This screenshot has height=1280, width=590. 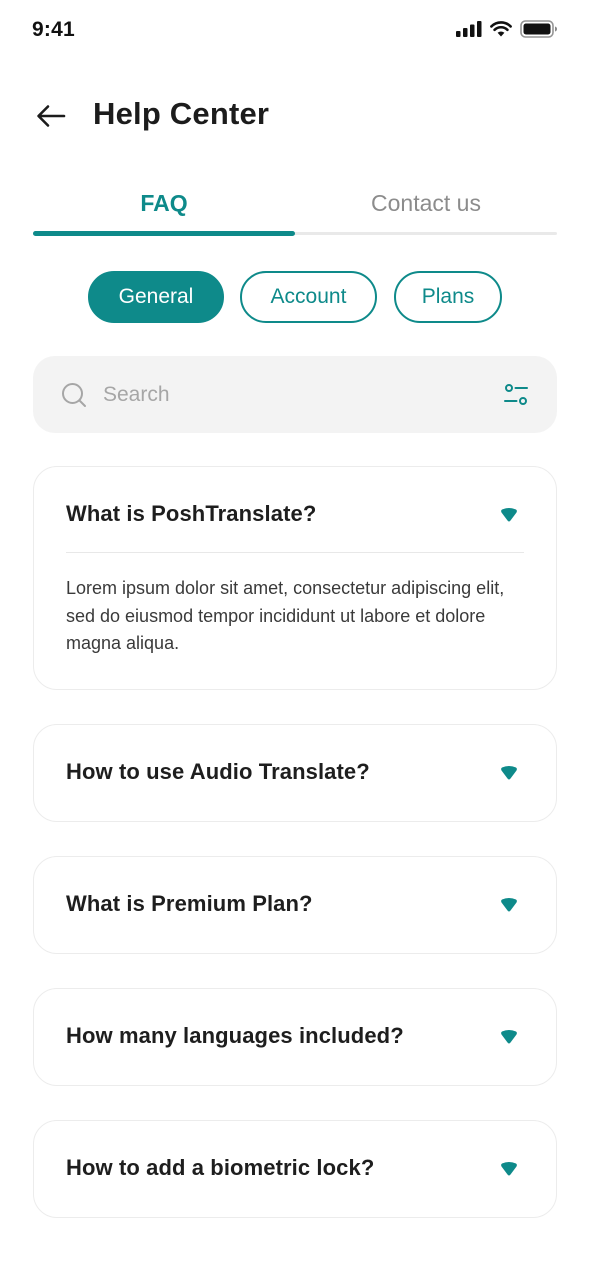 I want to click on faq-item: What is Premium Plan?, so click(x=295, y=905).